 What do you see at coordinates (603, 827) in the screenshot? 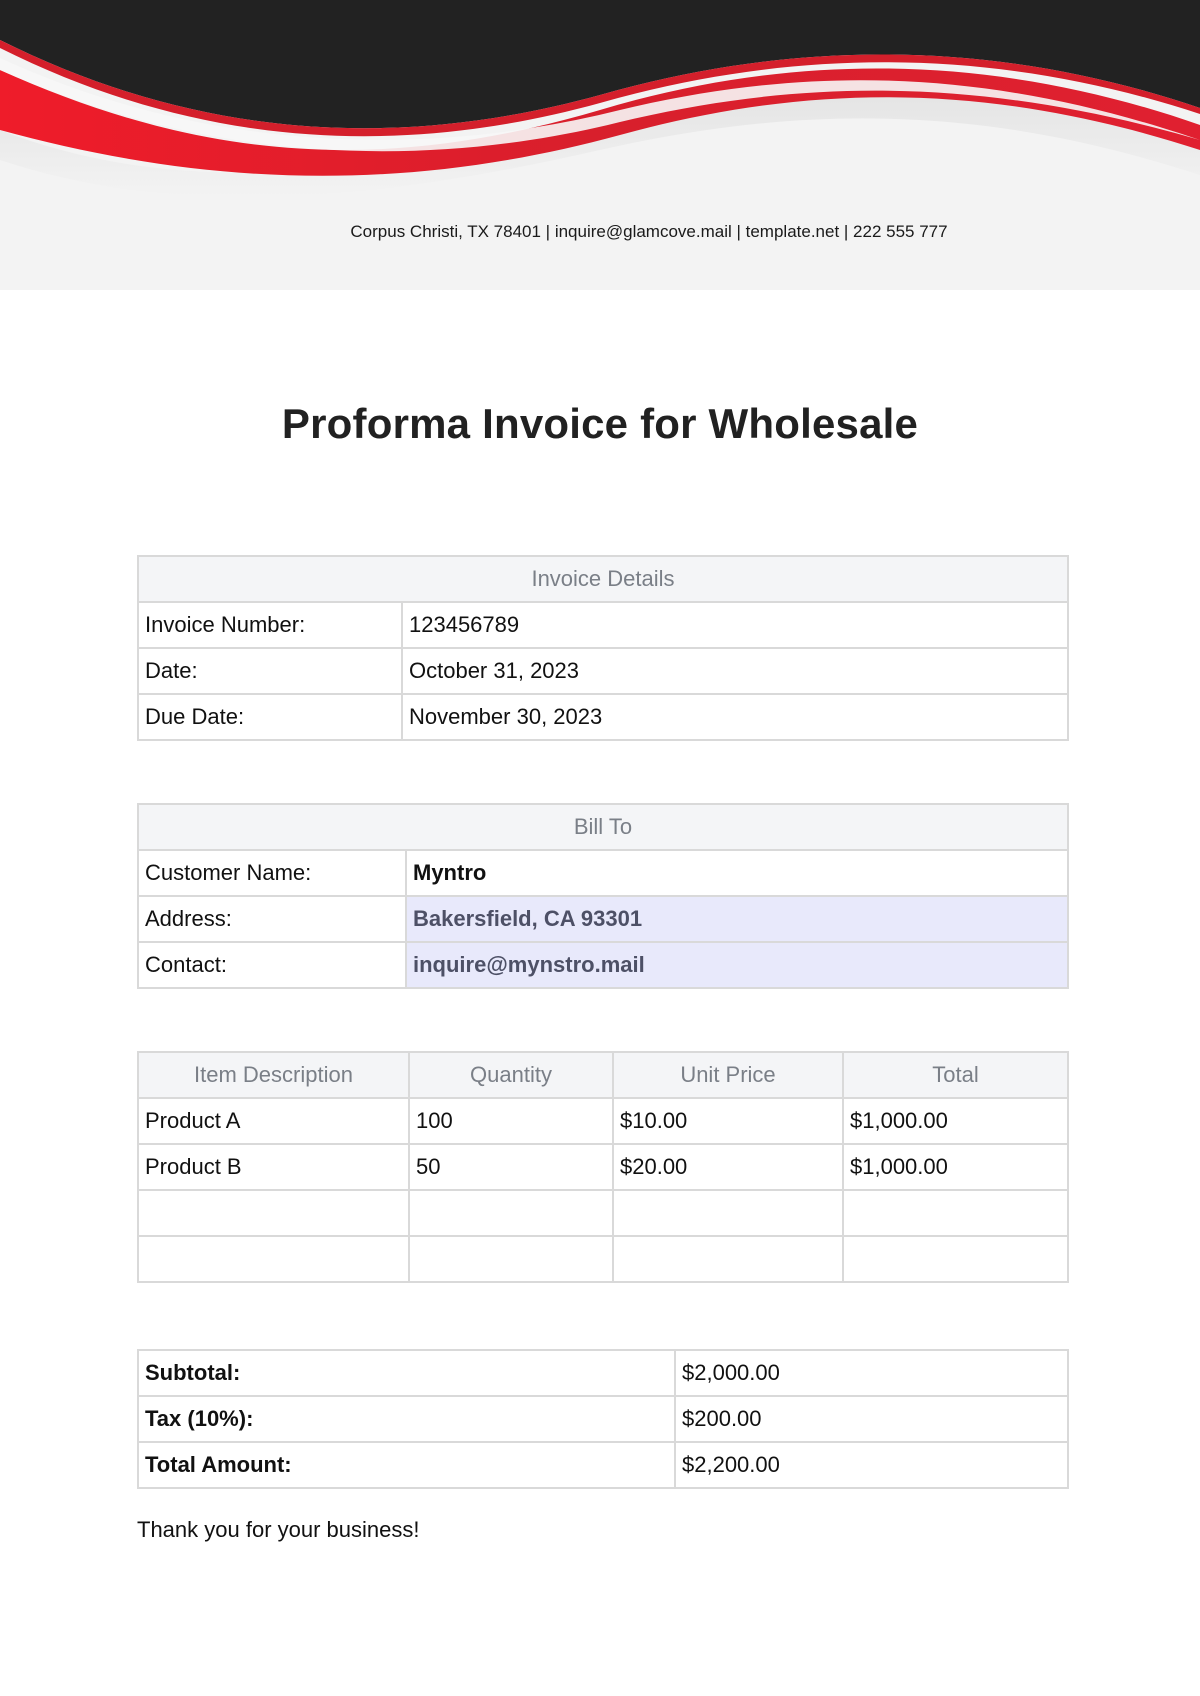
I see `bill-to-heading: Bill To` at bounding box center [603, 827].